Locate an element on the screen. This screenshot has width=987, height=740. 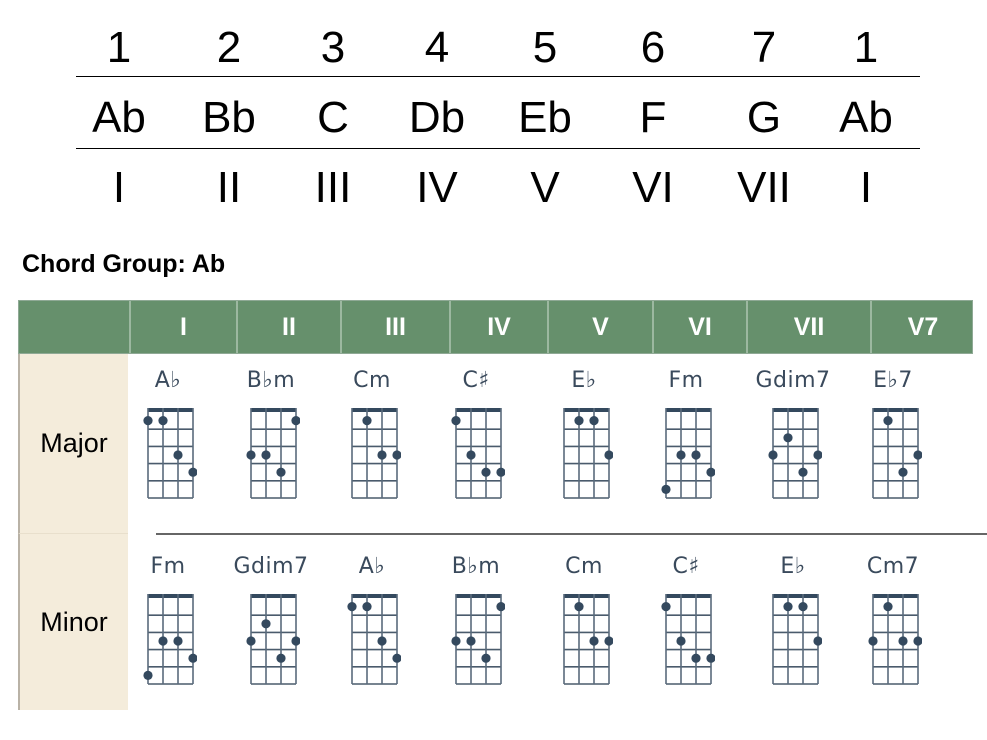
header-numeral: IV is located at coordinates (498, 327).